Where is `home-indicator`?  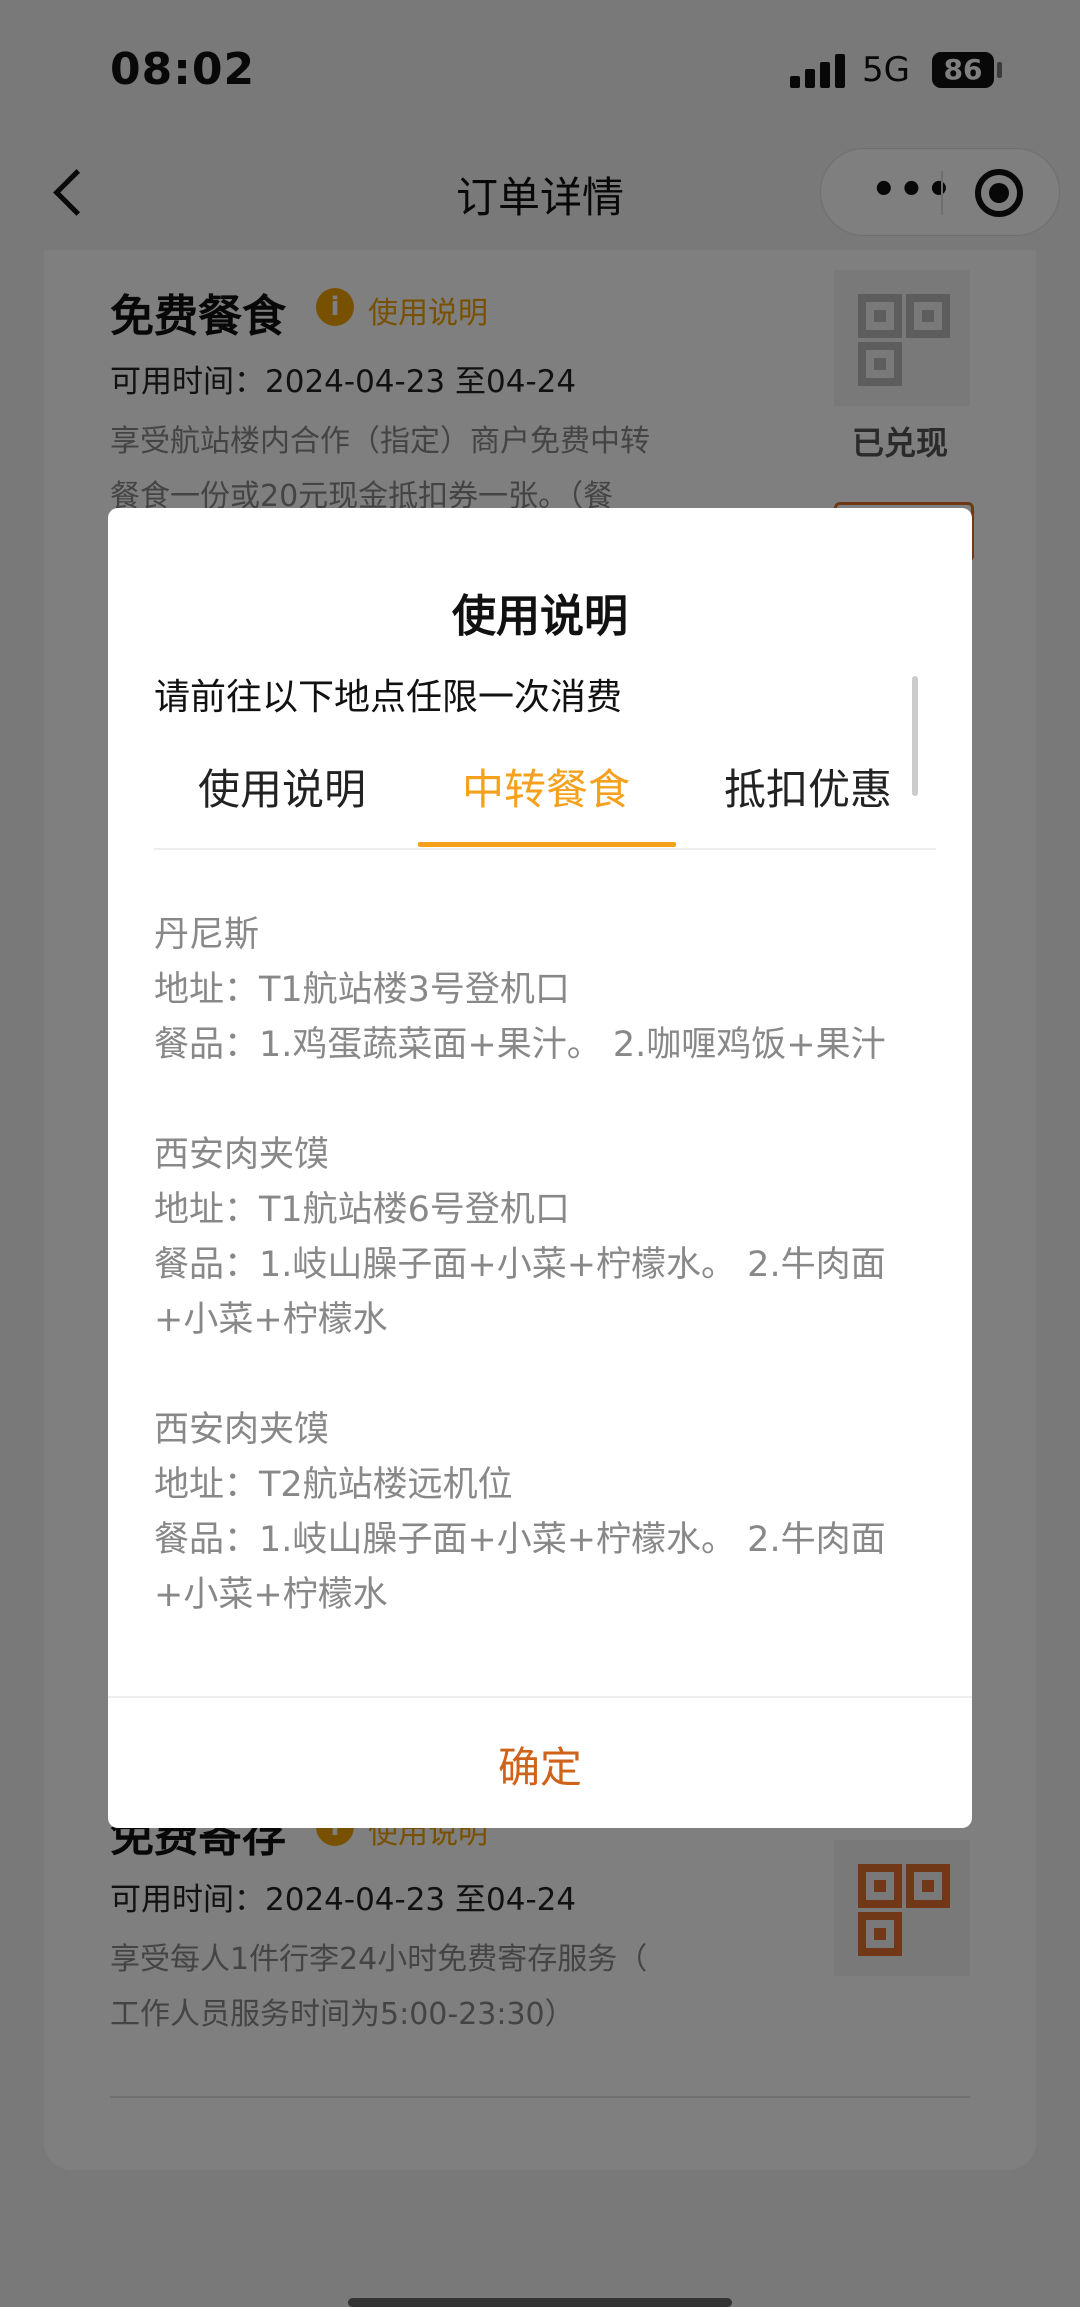 home-indicator is located at coordinates (540, 2302).